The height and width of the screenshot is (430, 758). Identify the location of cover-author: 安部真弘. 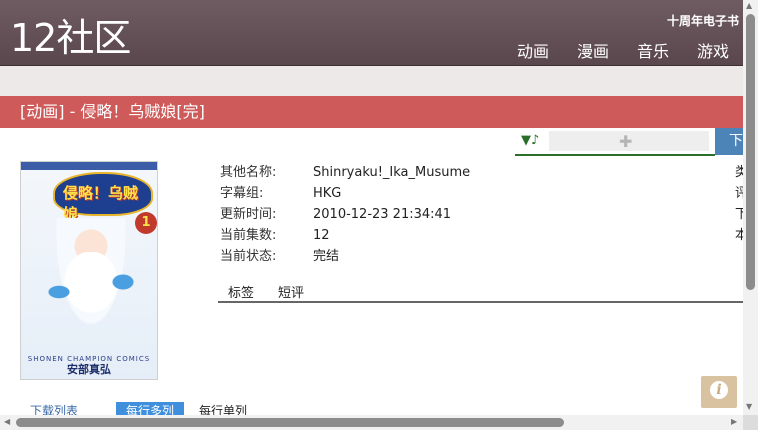
(89, 369).